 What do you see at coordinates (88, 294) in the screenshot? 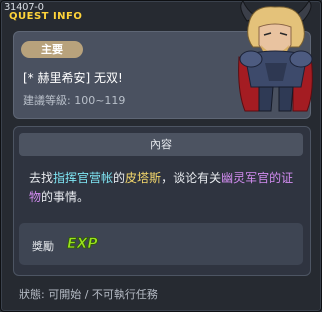
I see `quest-status: 狀態: 可開始 / 不可執行任務` at bounding box center [88, 294].